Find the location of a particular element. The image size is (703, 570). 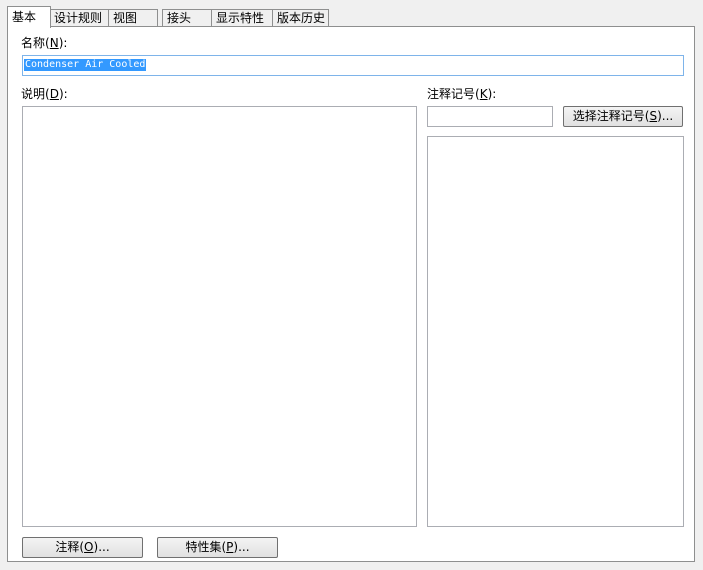

tab-version-history: 版本历史 is located at coordinates (300, 18).